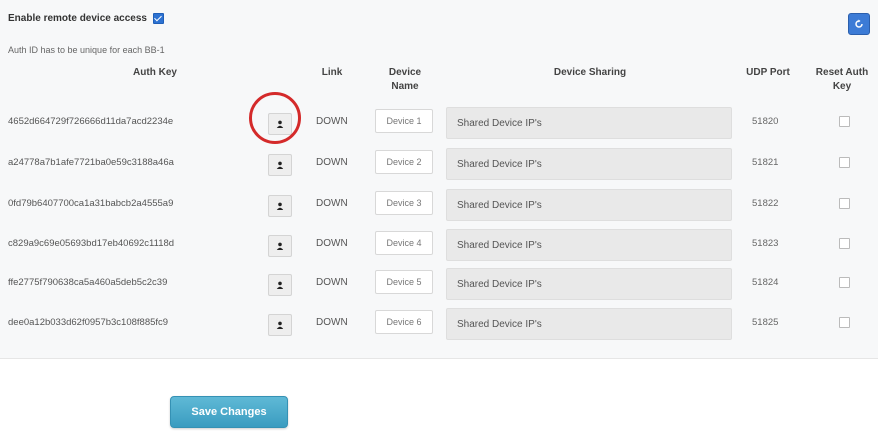 The height and width of the screenshot is (437, 878). What do you see at coordinates (765, 121) in the screenshot?
I see `udp-port-value: 51820` at bounding box center [765, 121].